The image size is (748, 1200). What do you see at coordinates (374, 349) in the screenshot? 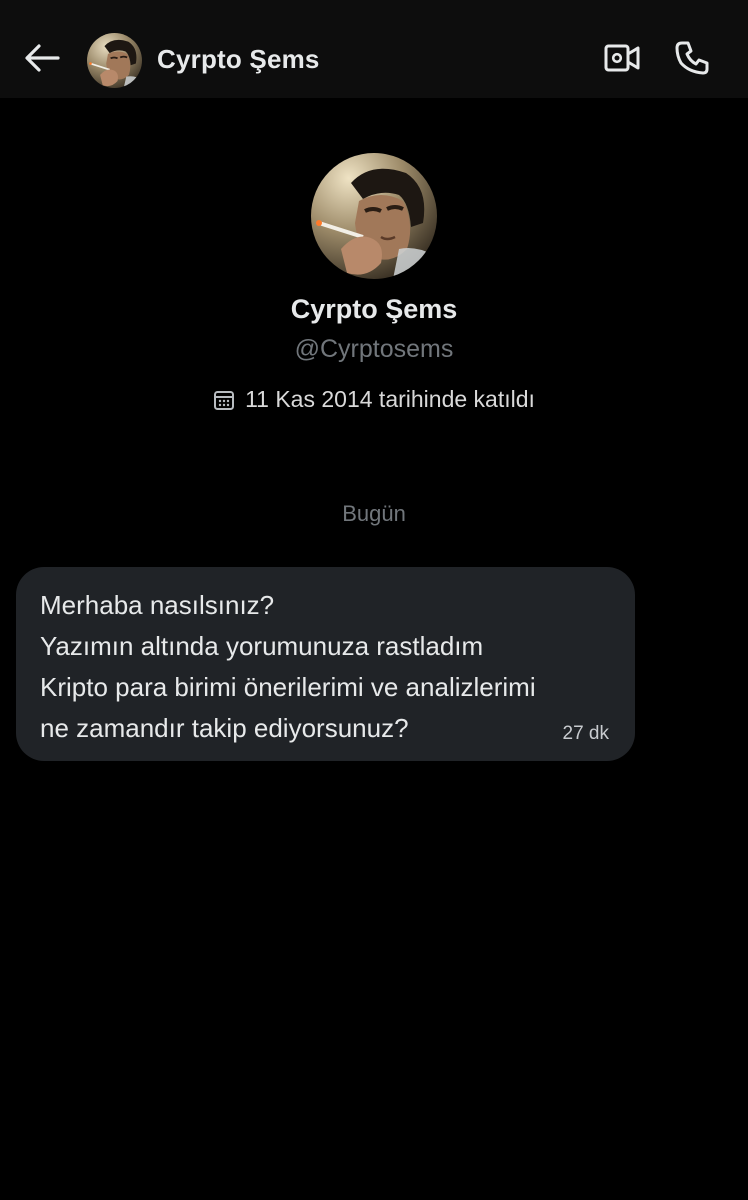
I see `profile-handle: @Cyrptosems` at bounding box center [374, 349].